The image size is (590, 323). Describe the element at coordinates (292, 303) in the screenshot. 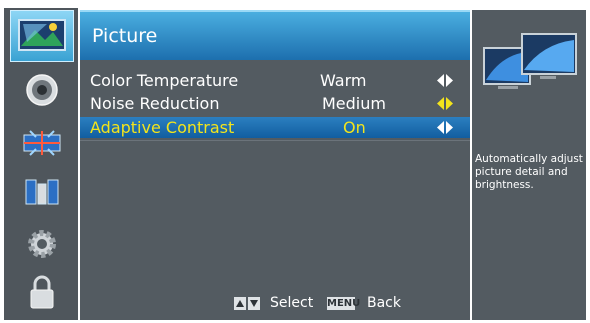

I see `select-hint: Select` at that location.